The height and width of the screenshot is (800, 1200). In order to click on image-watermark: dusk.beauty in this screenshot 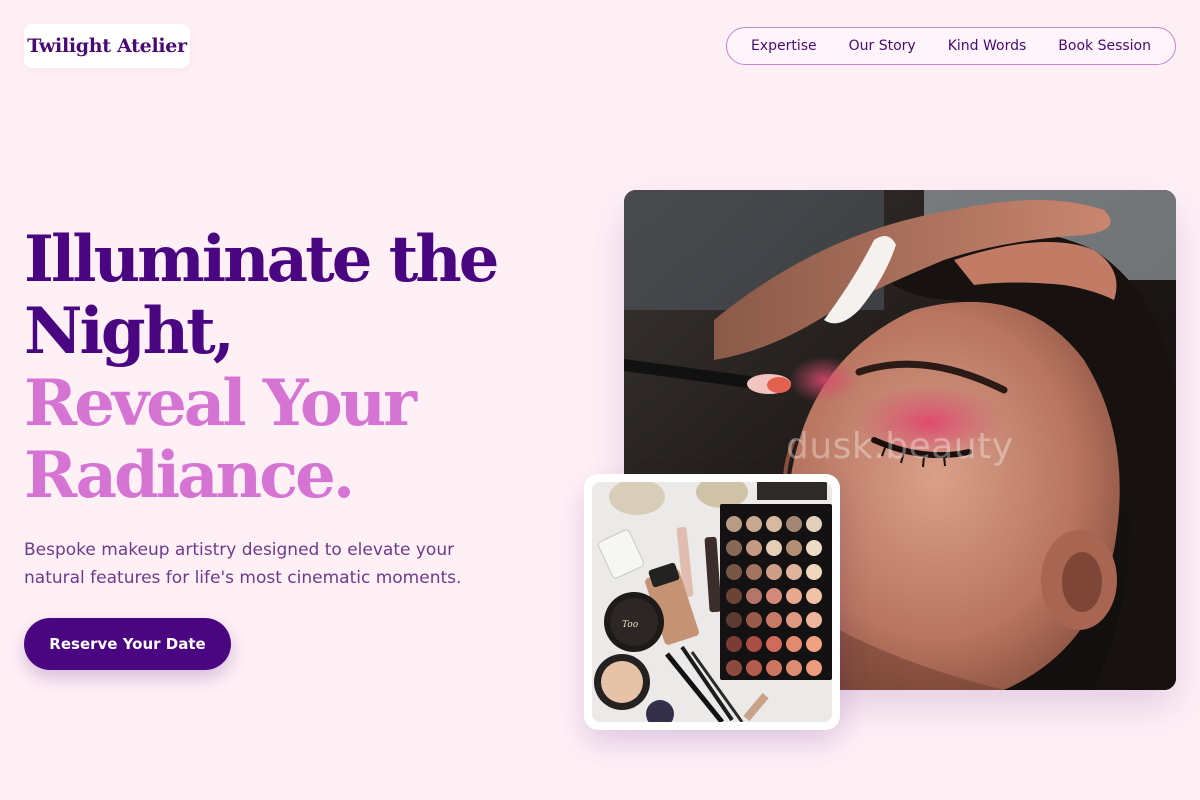, I will do `click(900, 446)`.